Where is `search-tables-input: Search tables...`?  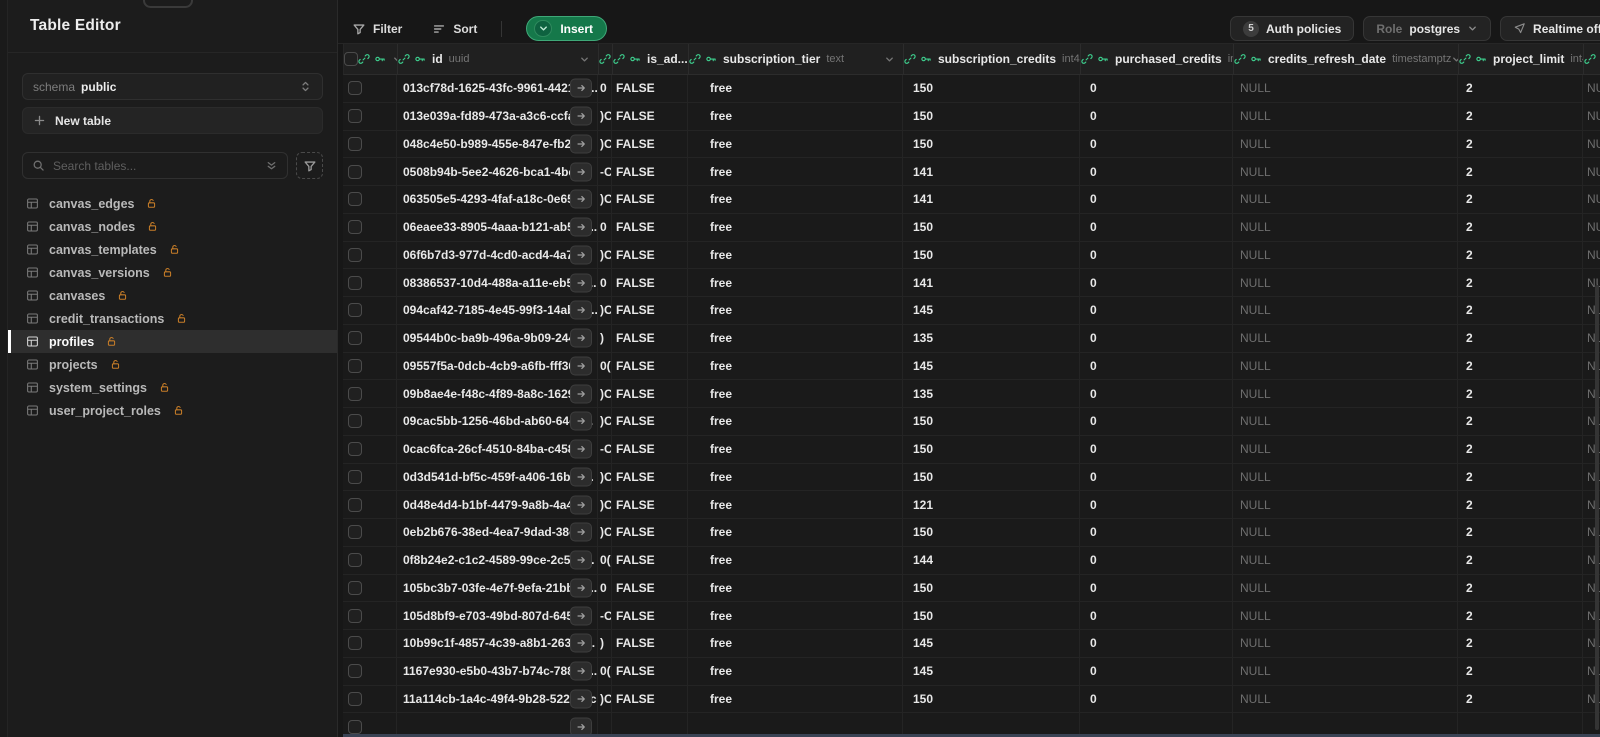
search-tables-input: Search tables... is located at coordinates (155, 165).